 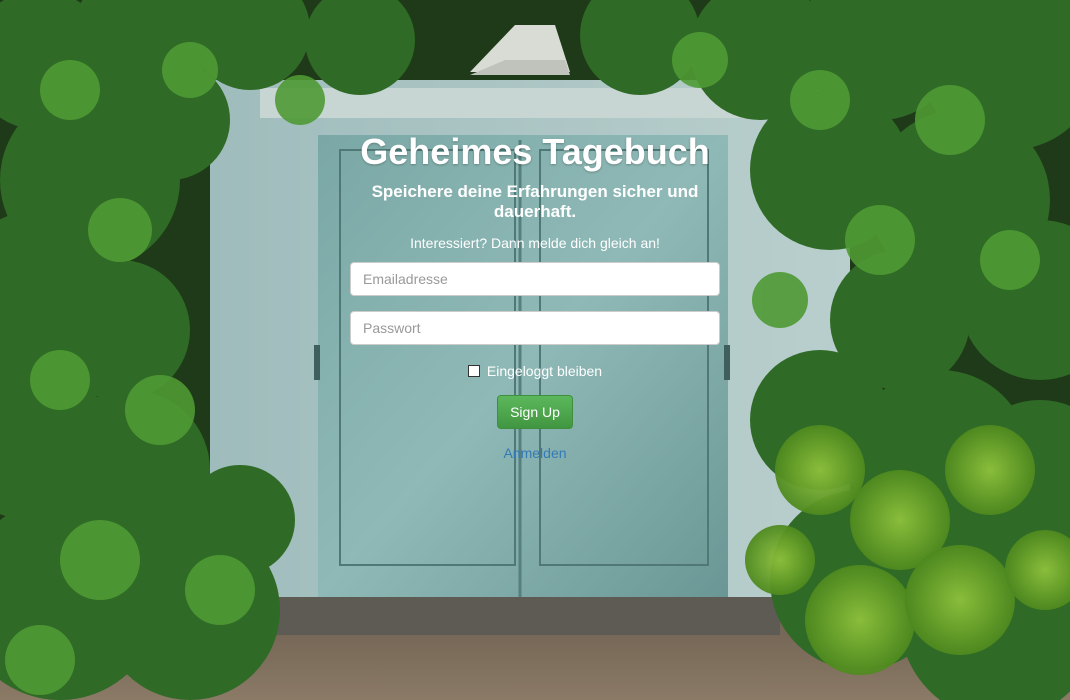 What do you see at coordinates (535, 151) in the screenshot?
I see `page-title: Geheimes Tagebuch` at bounding box center [535, 151].